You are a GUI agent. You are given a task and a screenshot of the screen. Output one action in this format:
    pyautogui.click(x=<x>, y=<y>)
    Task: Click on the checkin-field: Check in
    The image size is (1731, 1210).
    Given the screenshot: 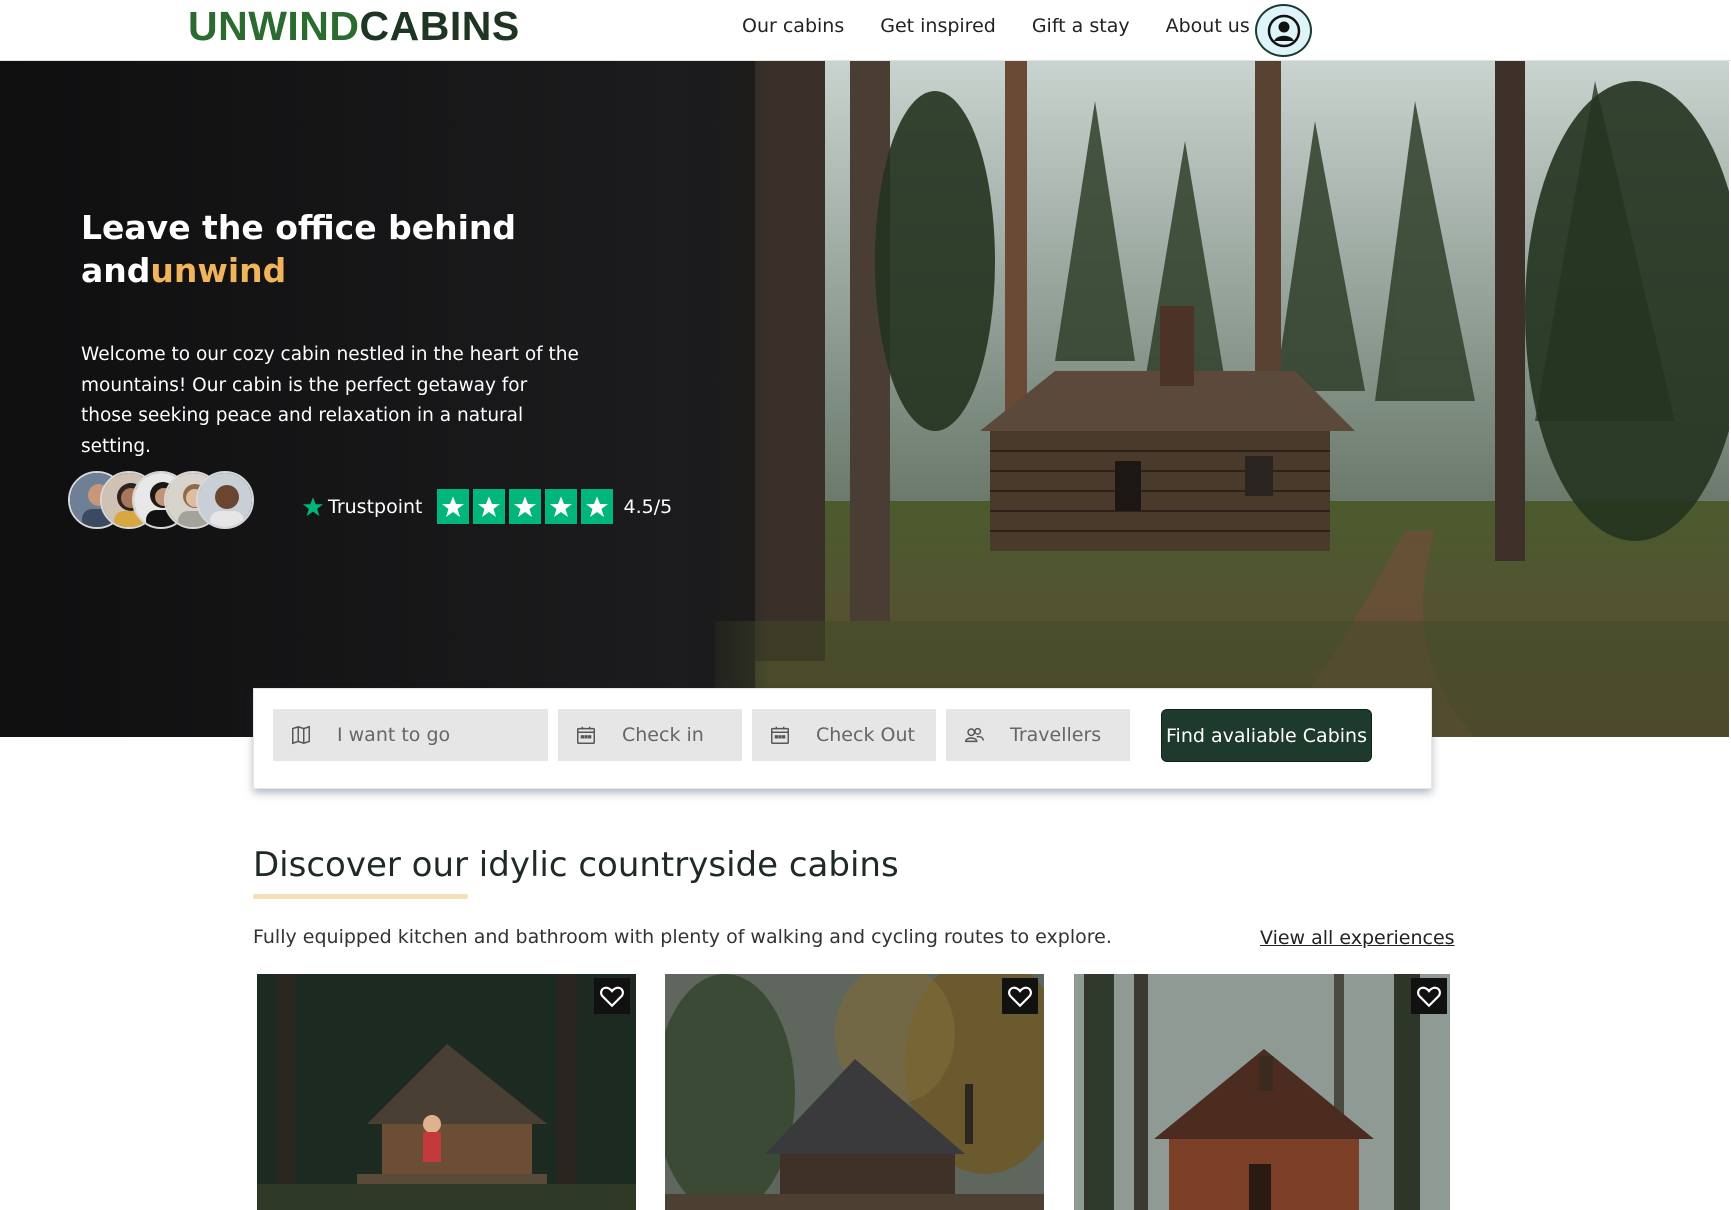 What is the action you would take?
    pyautogui.click(x=650, y=735)
    